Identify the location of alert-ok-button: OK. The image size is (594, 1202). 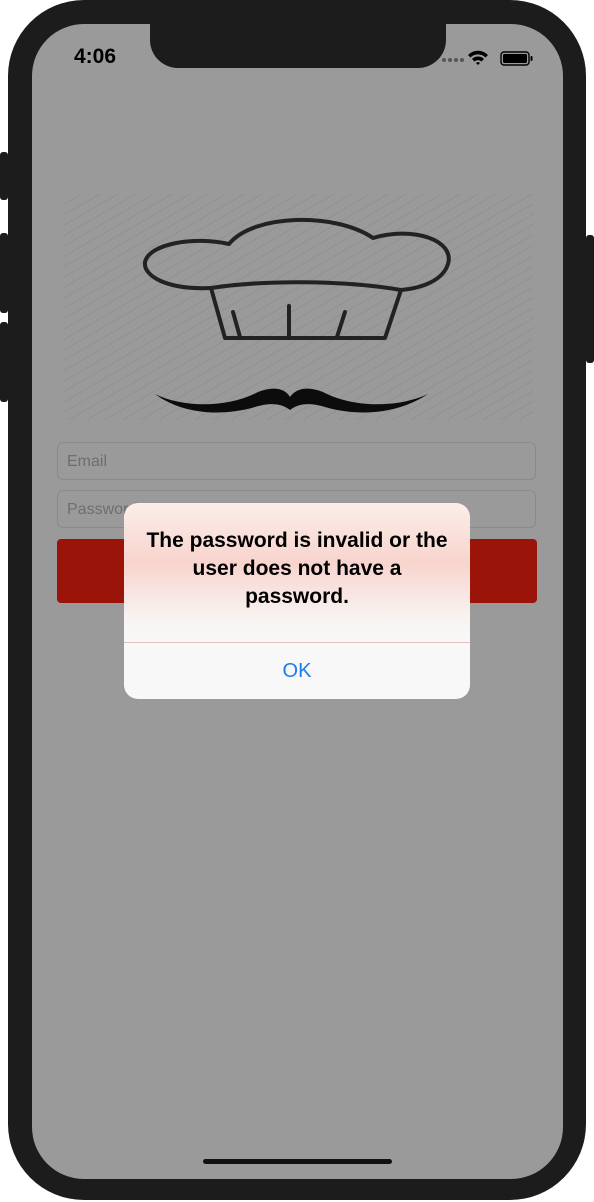
(297, 671).